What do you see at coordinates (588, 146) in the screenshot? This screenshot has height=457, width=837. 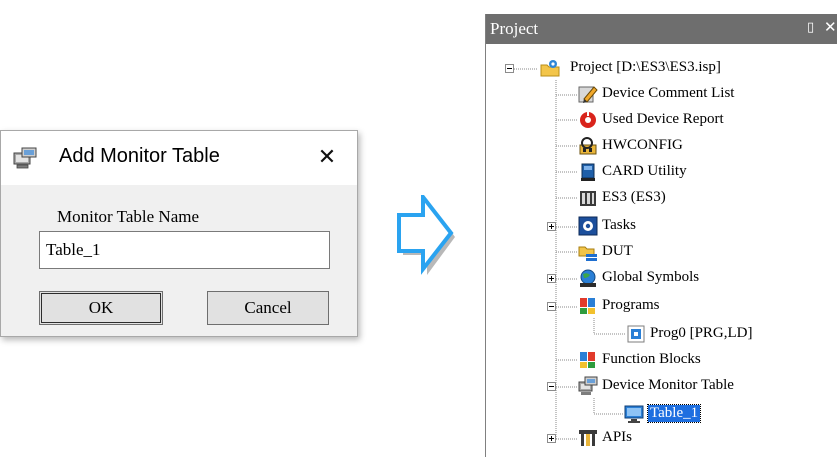 I see `hwconfig-icon` at bounding box center [588, 146].